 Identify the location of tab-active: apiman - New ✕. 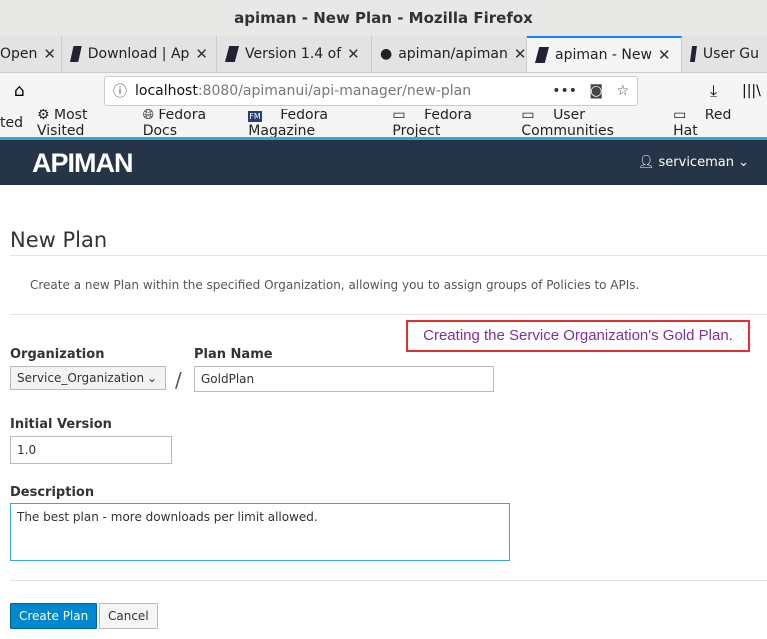
(604, 54).